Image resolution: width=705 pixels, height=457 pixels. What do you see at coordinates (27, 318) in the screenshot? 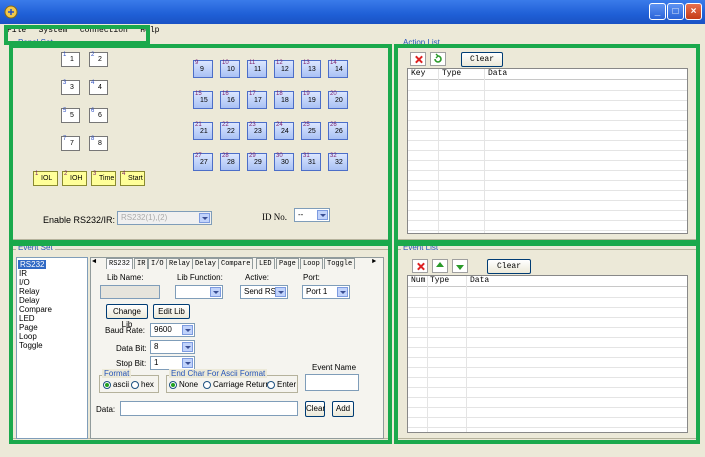
I see `event-type-item: LED` at bounding box center [27, 318].